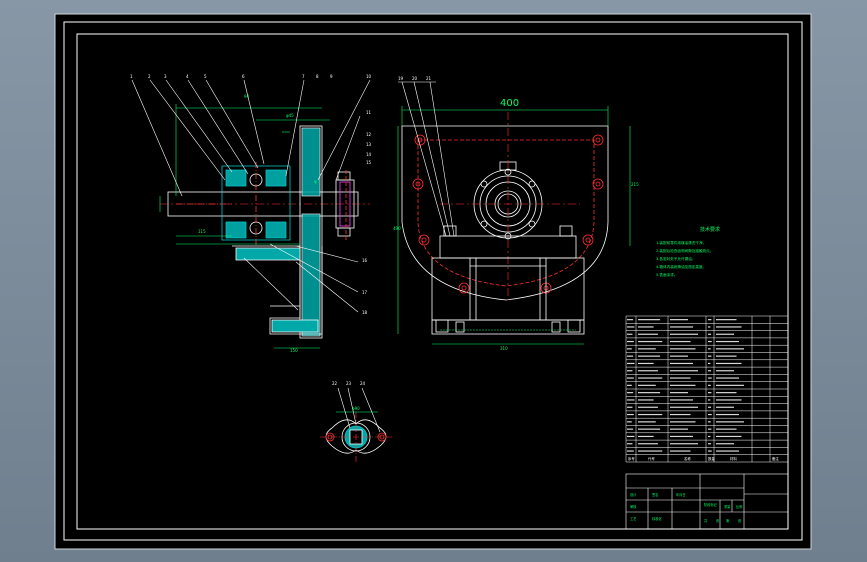 This screenshot has width=867, height=562. What do you see at coordinates (202, 231) in the screenshot?
I see `svg-text: 115` at bounding box center [202, 231].